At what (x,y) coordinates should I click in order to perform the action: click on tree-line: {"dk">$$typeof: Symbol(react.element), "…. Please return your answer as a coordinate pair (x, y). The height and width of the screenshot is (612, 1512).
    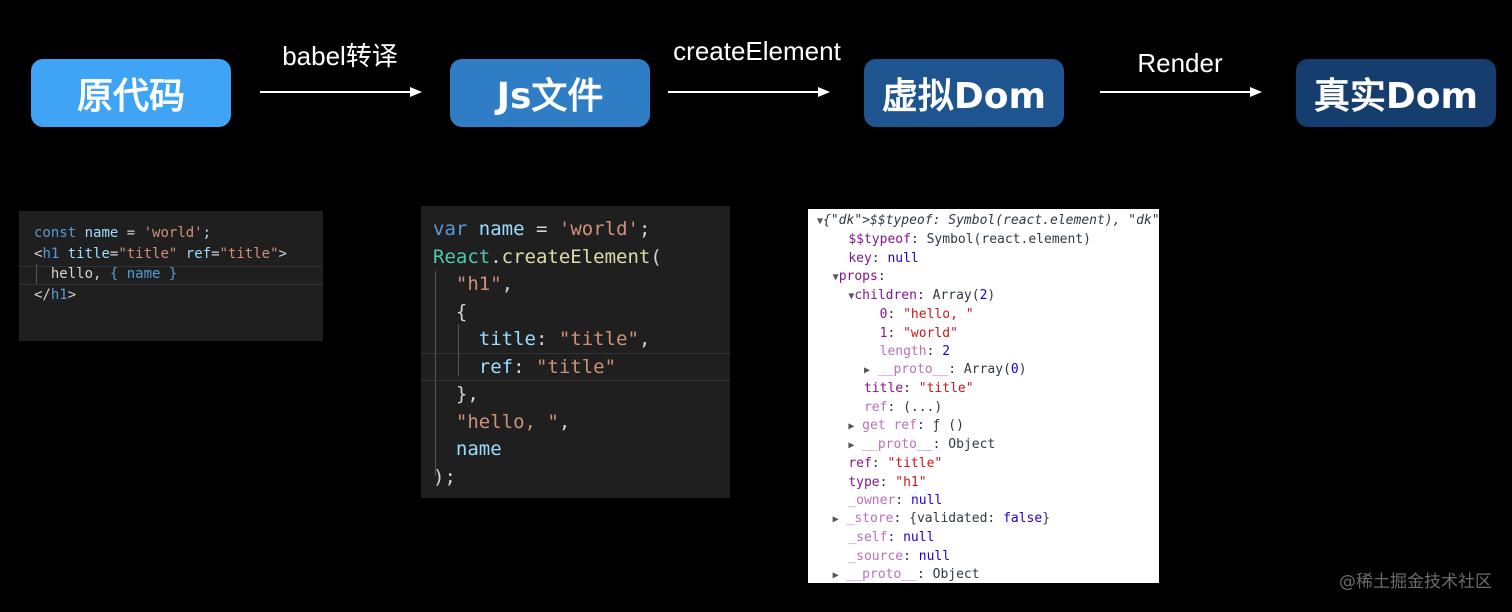
    Looking at the image, I should click on (991, 220).